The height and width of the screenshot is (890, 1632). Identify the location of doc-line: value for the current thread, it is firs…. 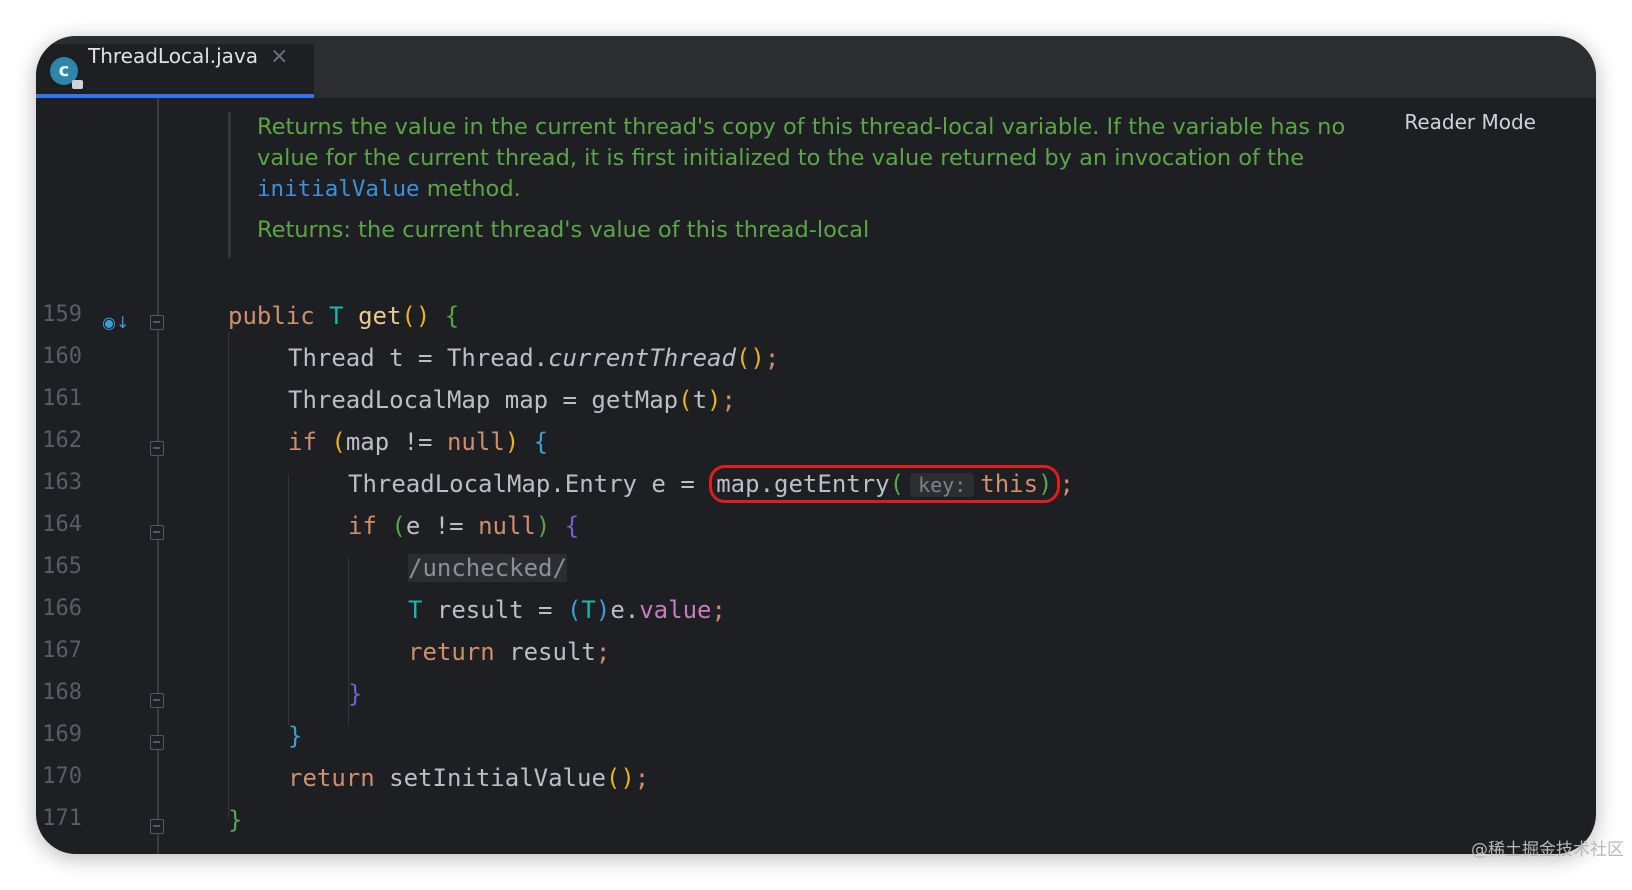
(781, 158).